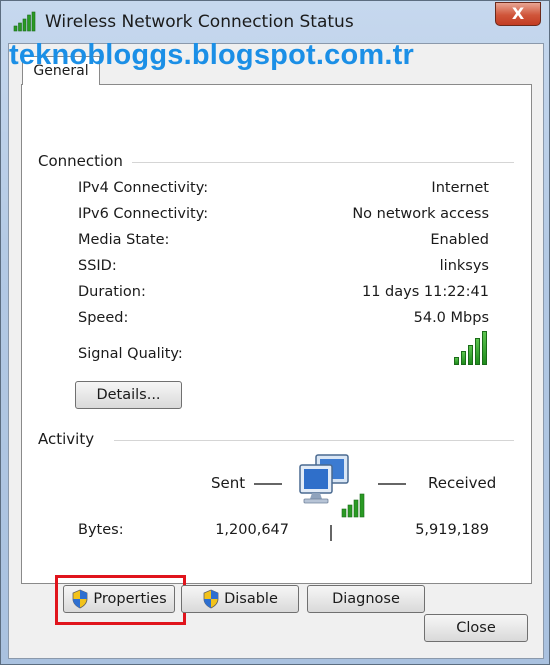  I want to click on received-label: Received, so click(462, 483).